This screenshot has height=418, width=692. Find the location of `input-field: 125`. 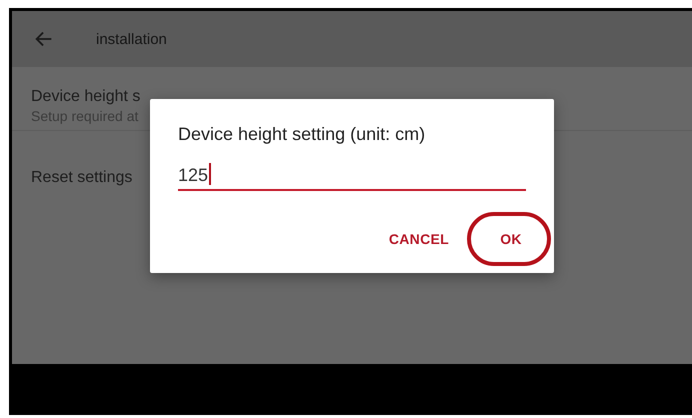

input-field: 125 is located at coordinates (352, 175).